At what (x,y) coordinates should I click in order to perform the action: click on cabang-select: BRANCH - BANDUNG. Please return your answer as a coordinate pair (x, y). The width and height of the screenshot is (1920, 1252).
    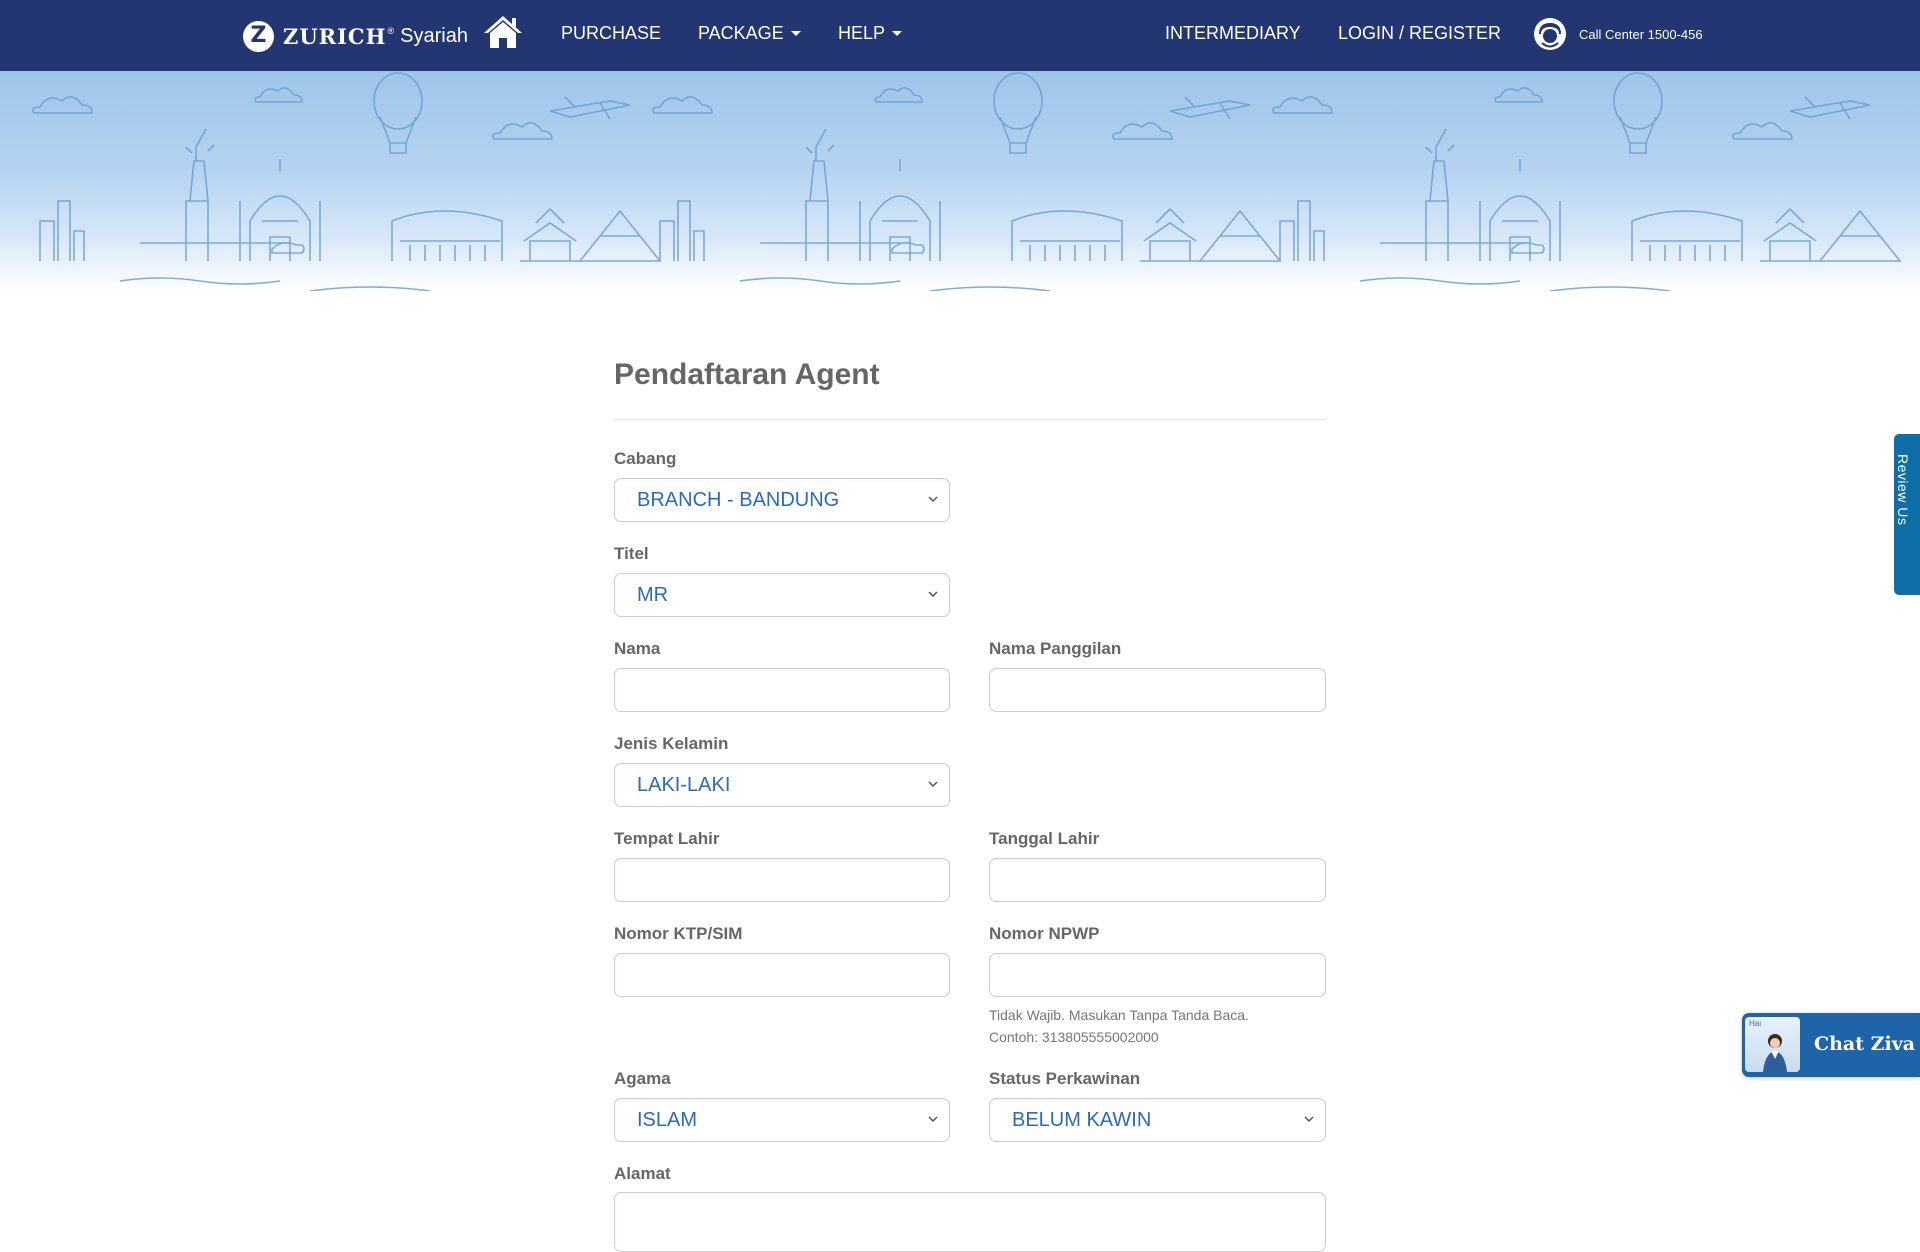
    Looking at the image, I should click on (782, 500).